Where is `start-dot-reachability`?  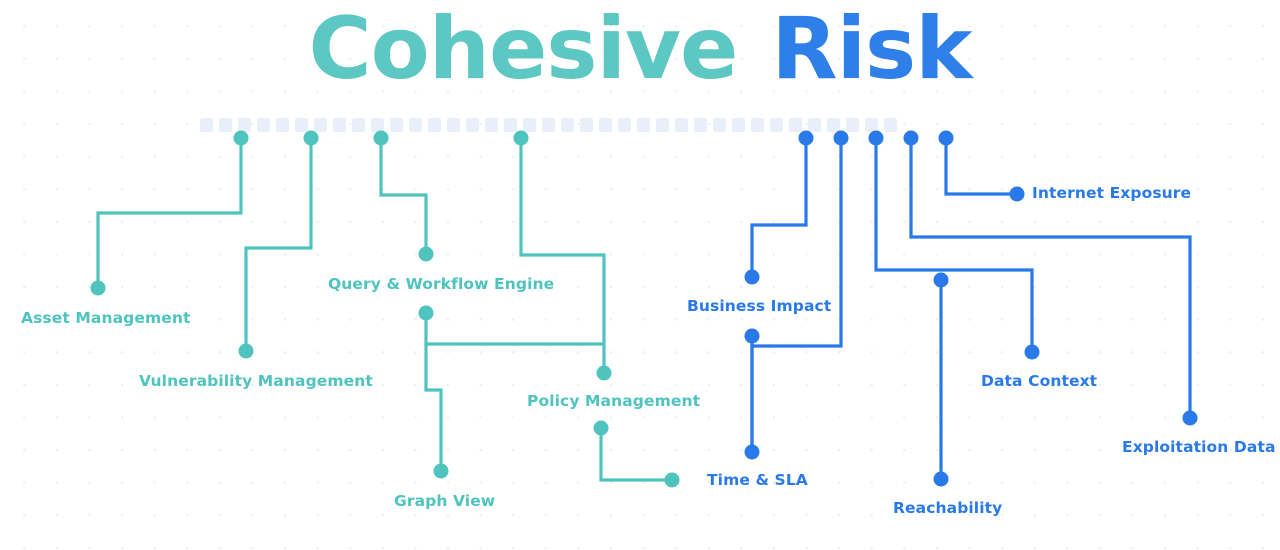 start-dot-reachability is located at coordinates (941, 280).